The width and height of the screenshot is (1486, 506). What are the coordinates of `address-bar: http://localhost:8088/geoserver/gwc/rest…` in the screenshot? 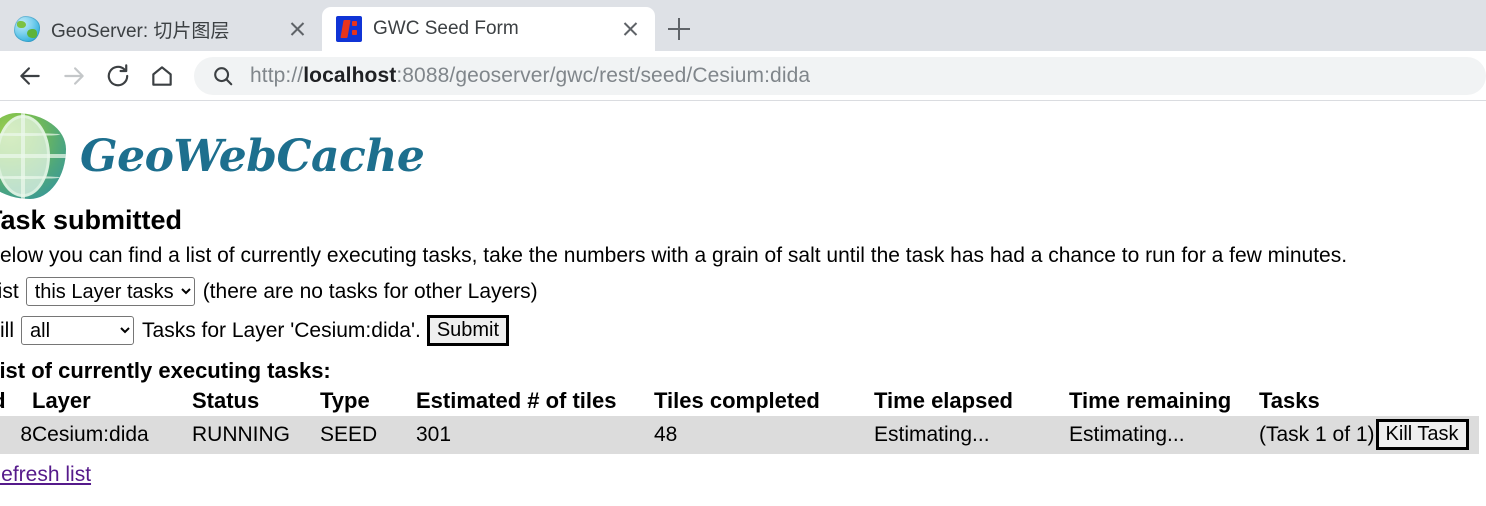 It's located at (840, 75).